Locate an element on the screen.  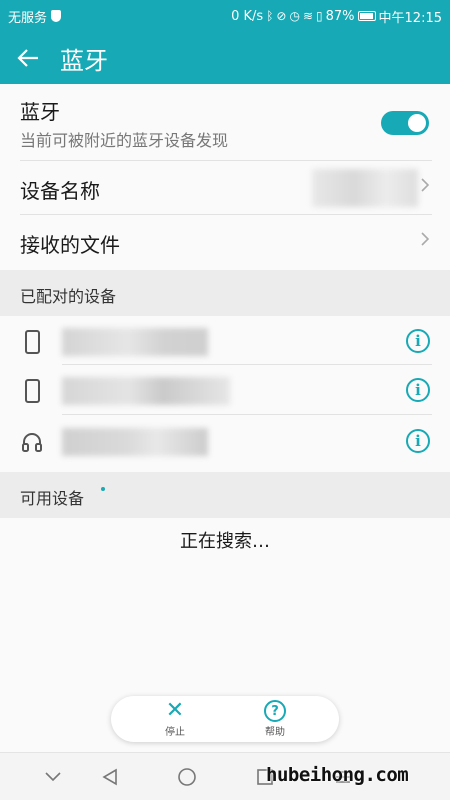
available-devices-header: 可用设备 is located at coordinates (225, 495).